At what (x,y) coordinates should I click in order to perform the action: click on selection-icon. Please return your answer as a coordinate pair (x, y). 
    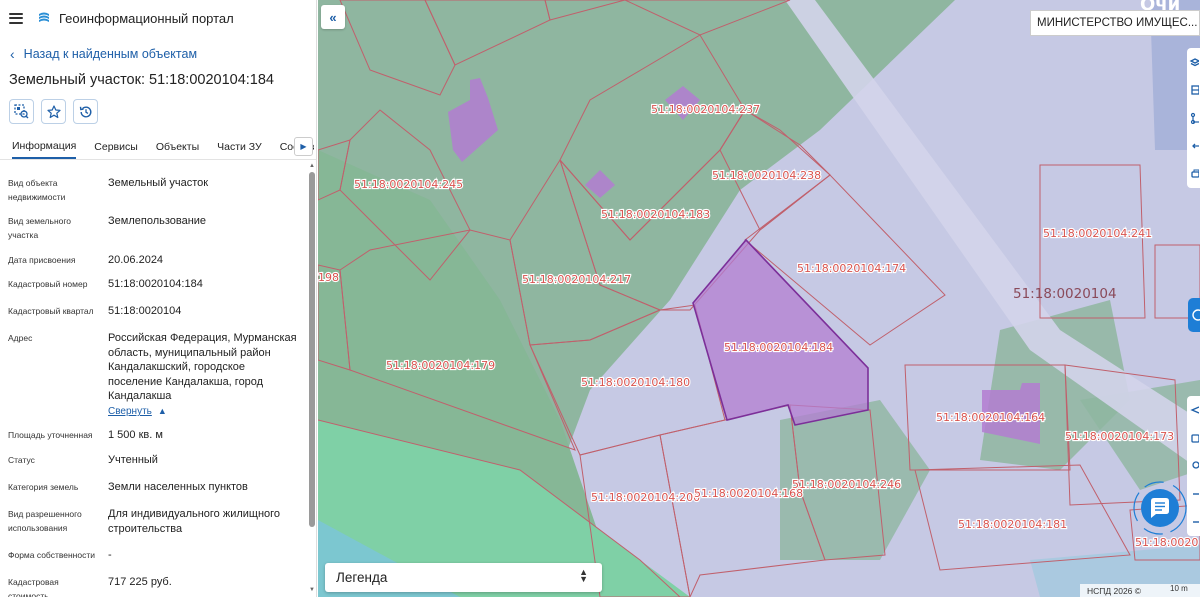
    Looking at the image, I should click on (21, 111).